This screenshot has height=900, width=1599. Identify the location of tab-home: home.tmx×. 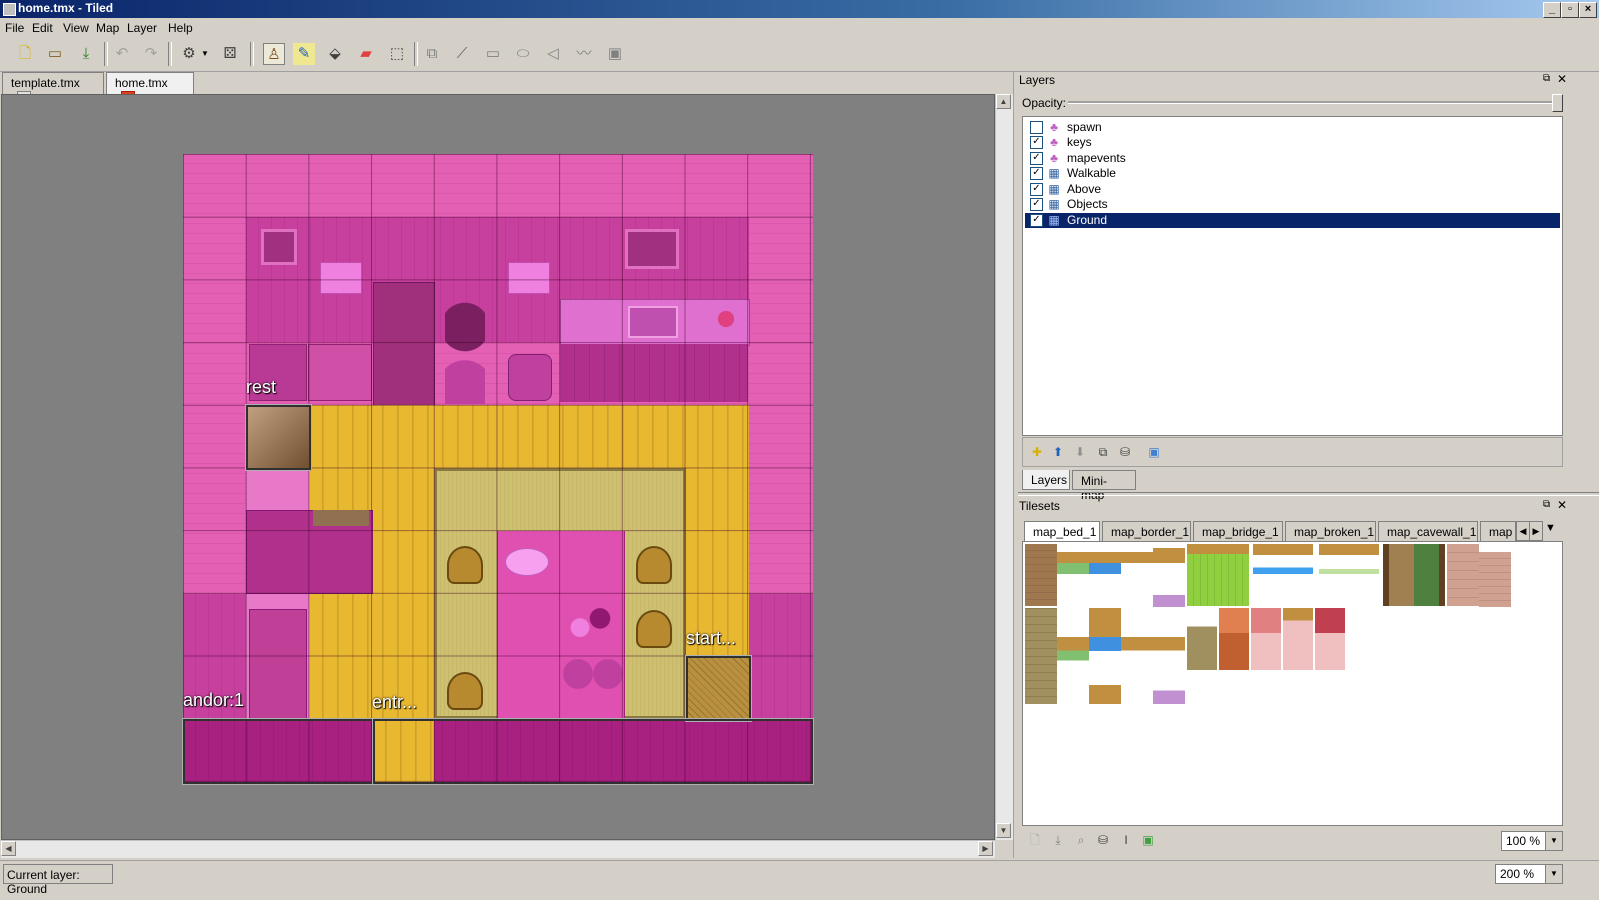
(150, 88).